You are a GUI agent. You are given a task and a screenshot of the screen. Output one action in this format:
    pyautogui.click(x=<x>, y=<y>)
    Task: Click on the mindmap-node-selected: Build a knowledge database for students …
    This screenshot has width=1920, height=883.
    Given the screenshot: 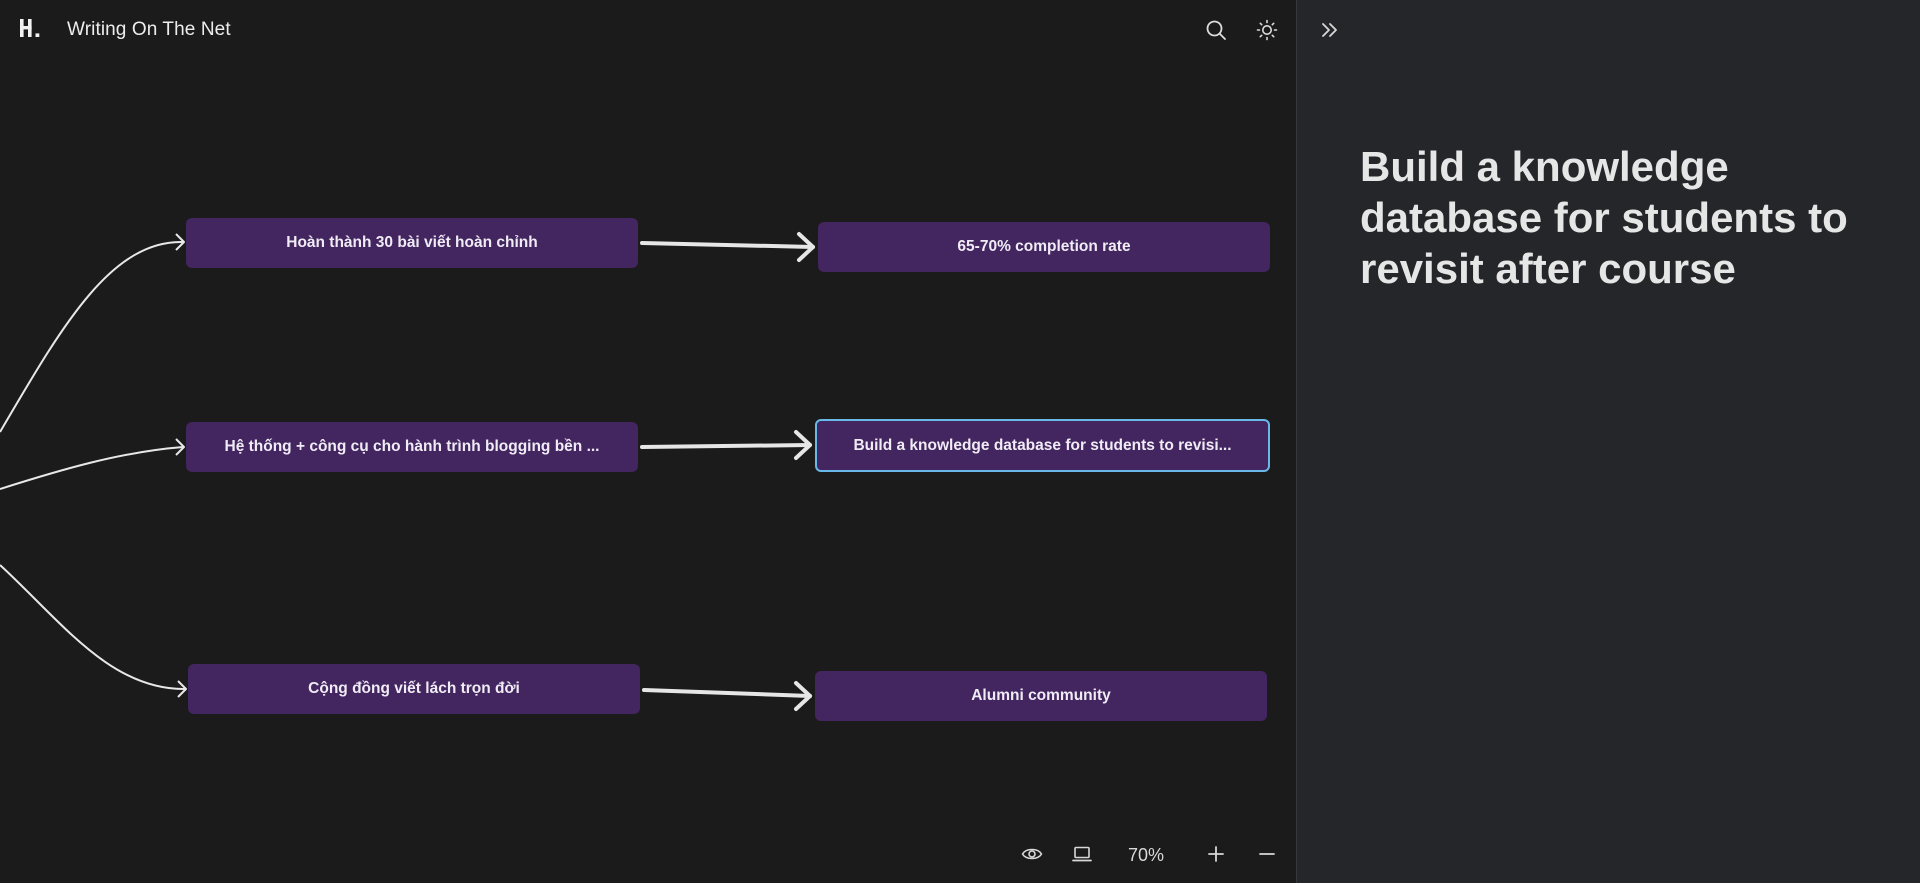 What is the action you would take?
    pyautogui.click(x=1042, y=445)
    